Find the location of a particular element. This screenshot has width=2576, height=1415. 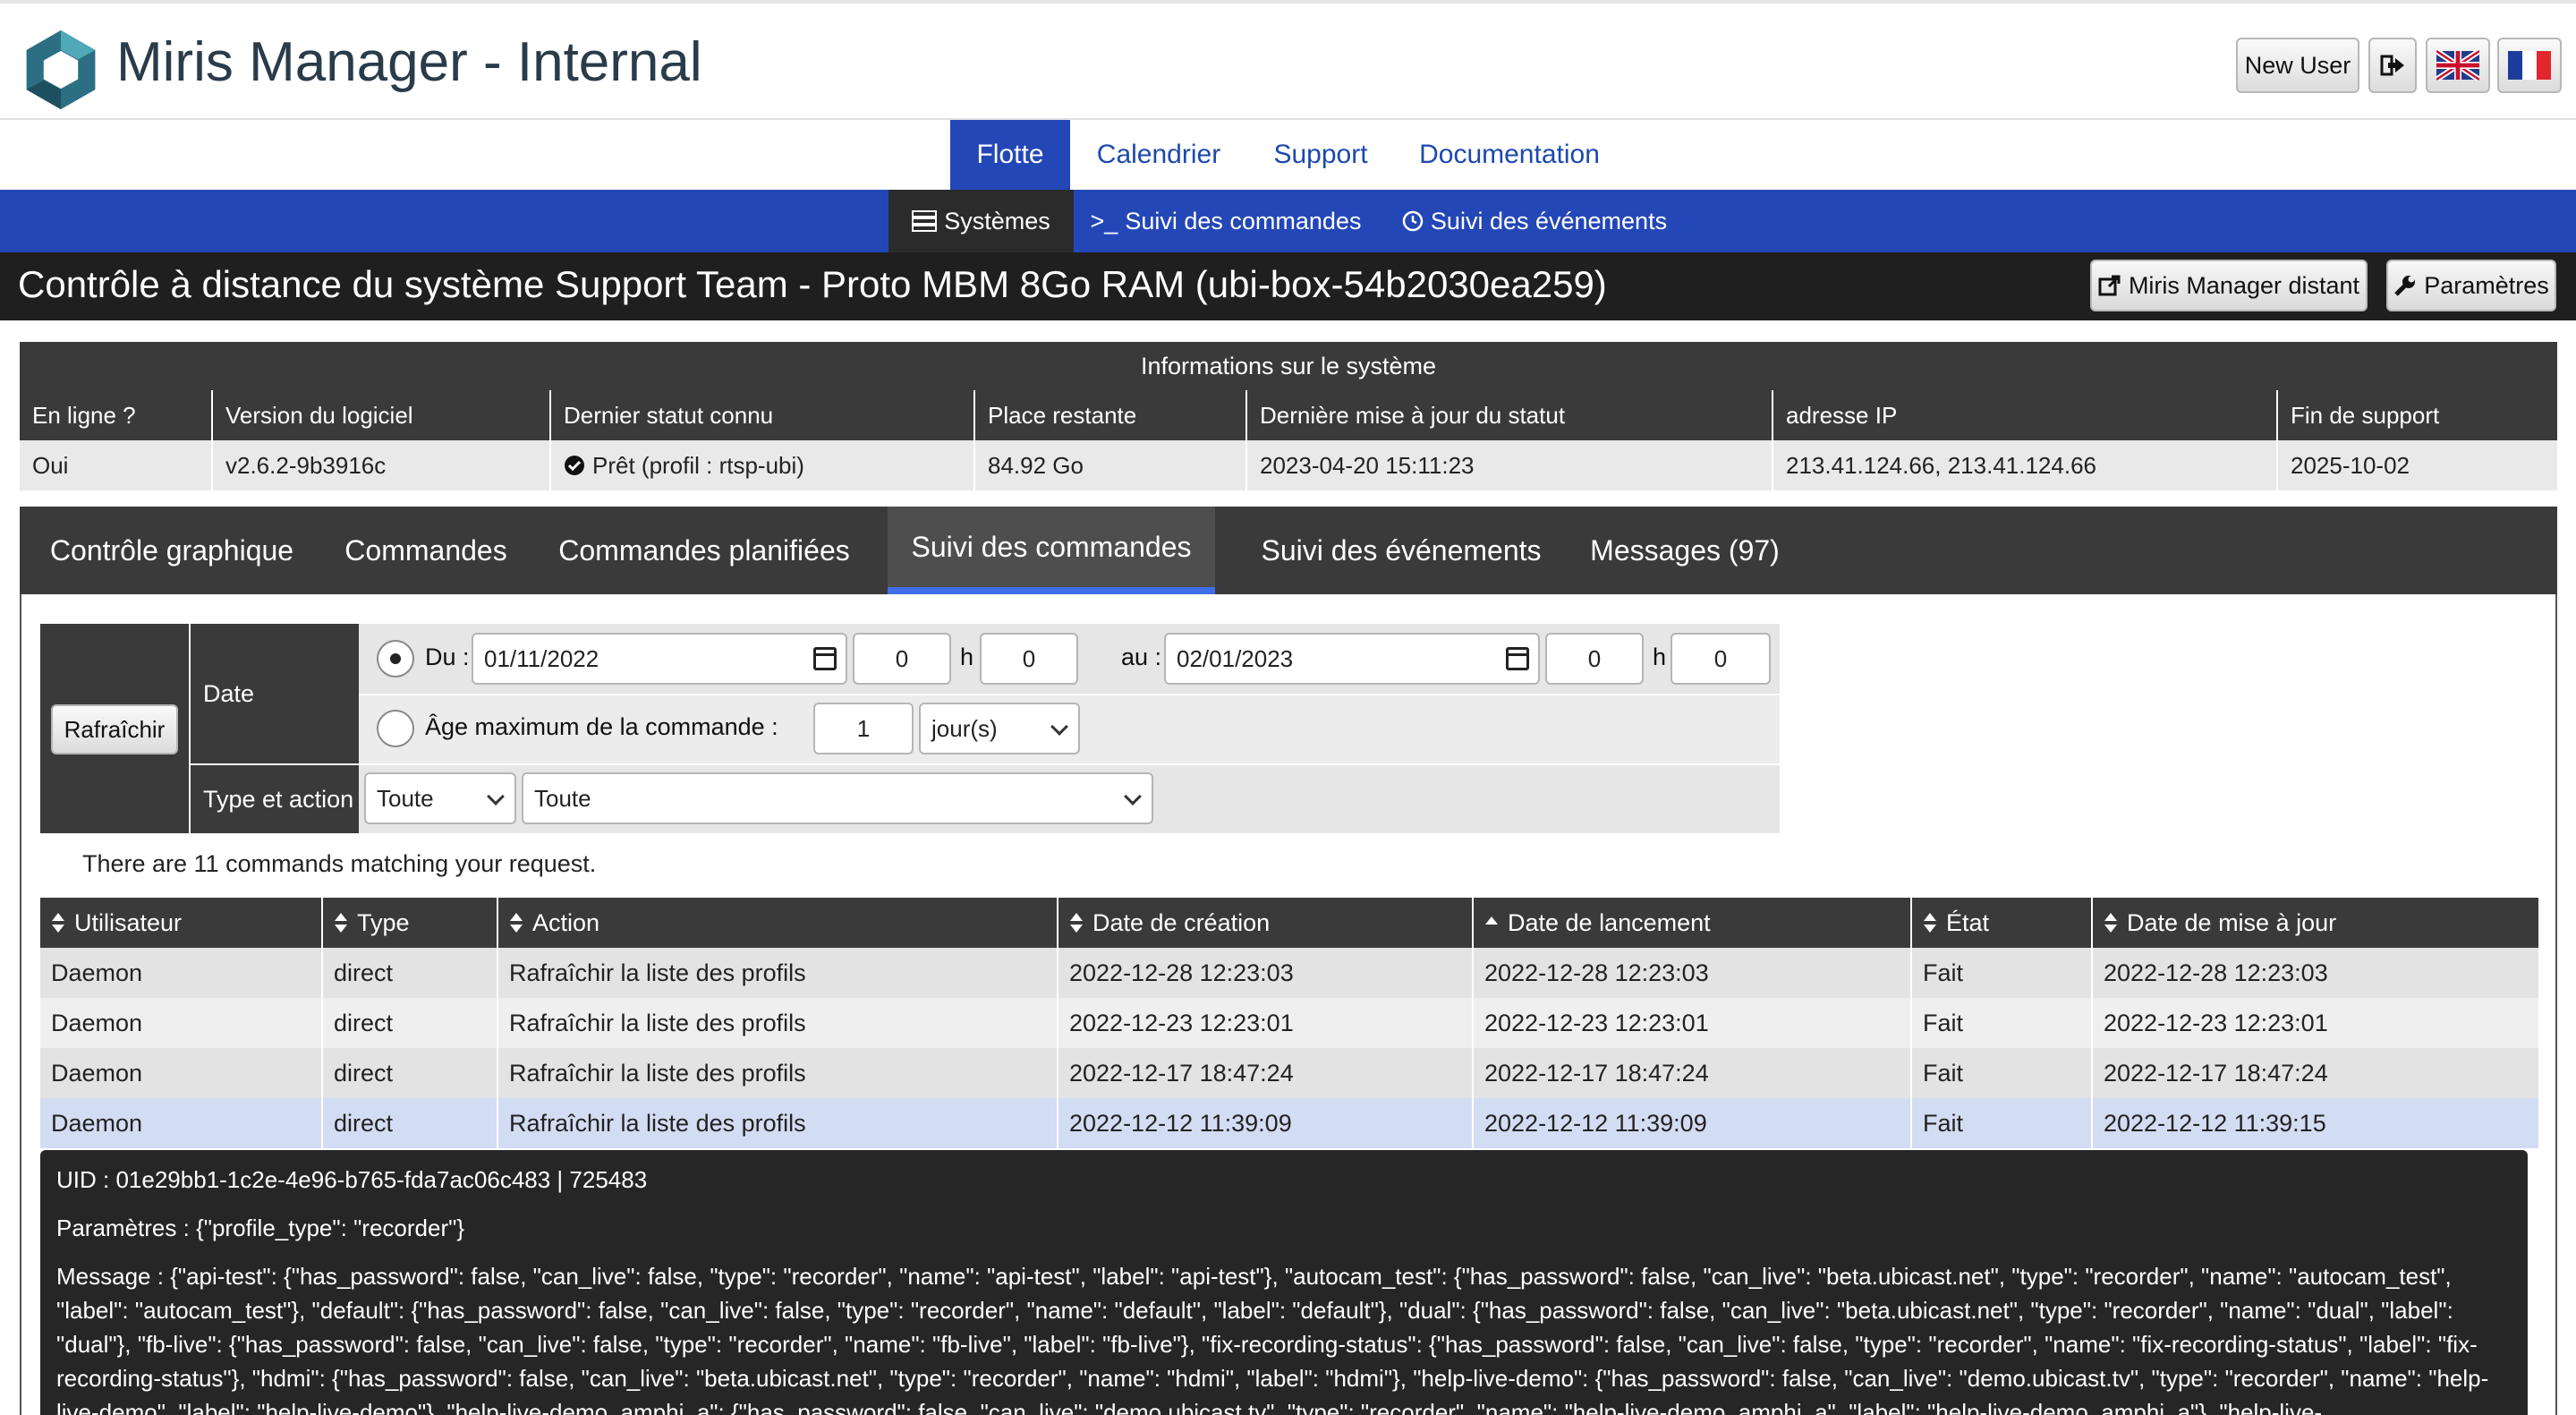

cell-date-lancement: 2022-12-23 12:23:01 is located at coordinates (1691, 1023).